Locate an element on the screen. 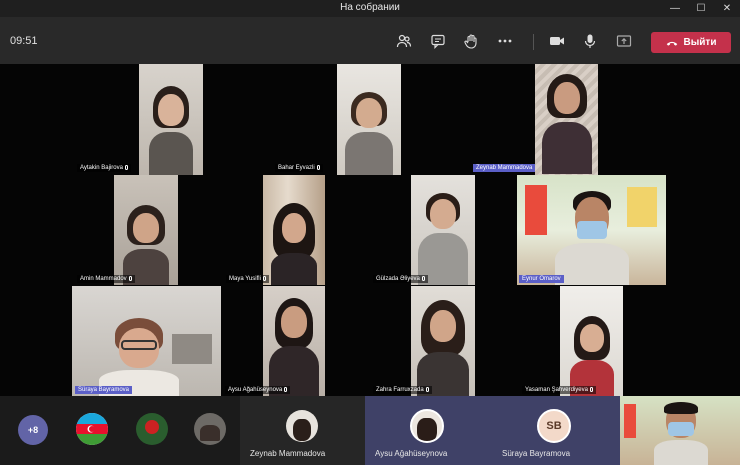 This screenshot has width=740, height=465. window-controls: — ☐ ✕ is located at coordinates (701, 8).